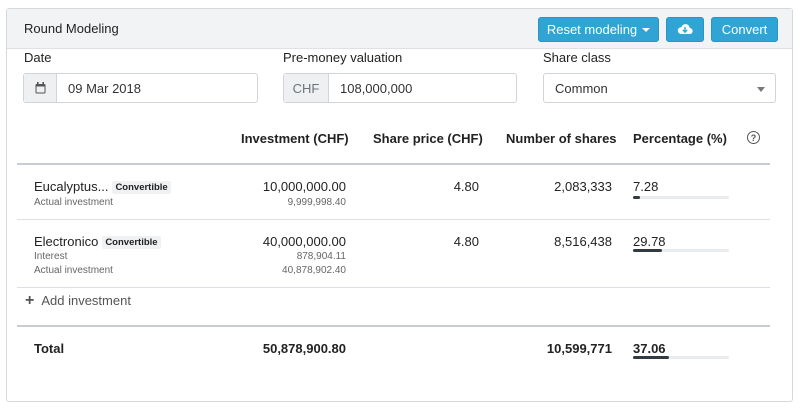 This screenshot has height=410, width=800. Describe the element at coordinates (577, 57) in the screenshot. I see `share-class-label: Share class` at that location.